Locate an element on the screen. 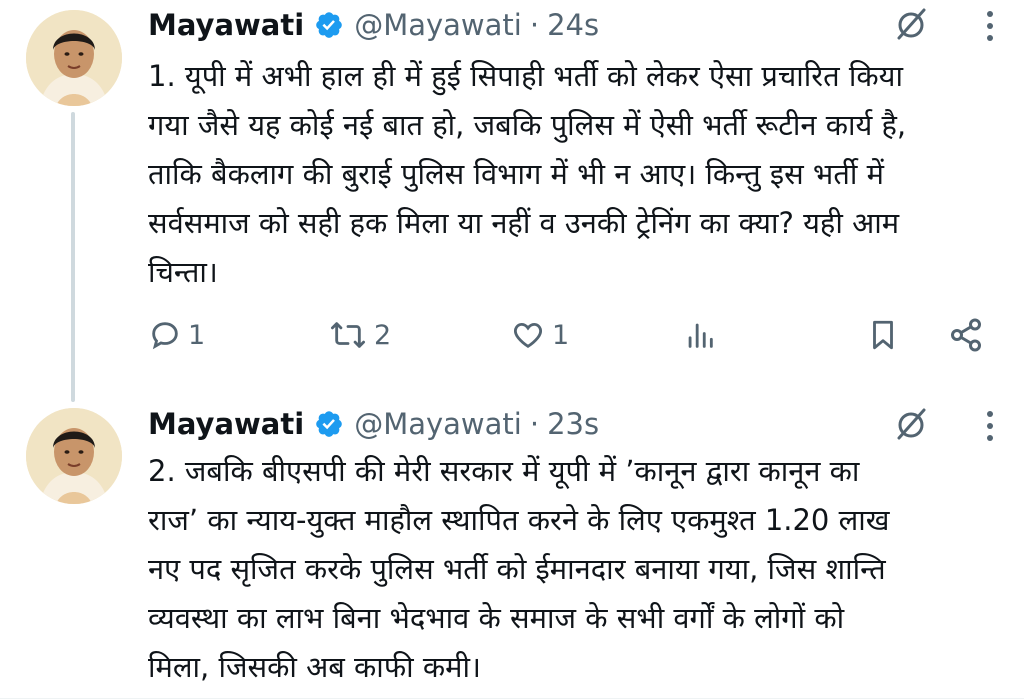  tweet-actions: 1 2 1 is located at coordinates (578, 335).